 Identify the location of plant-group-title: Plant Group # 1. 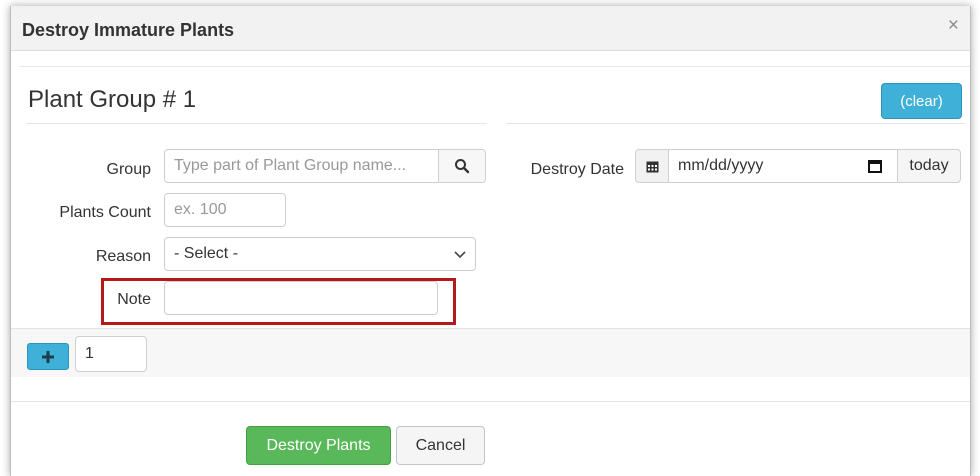
(112, 99).